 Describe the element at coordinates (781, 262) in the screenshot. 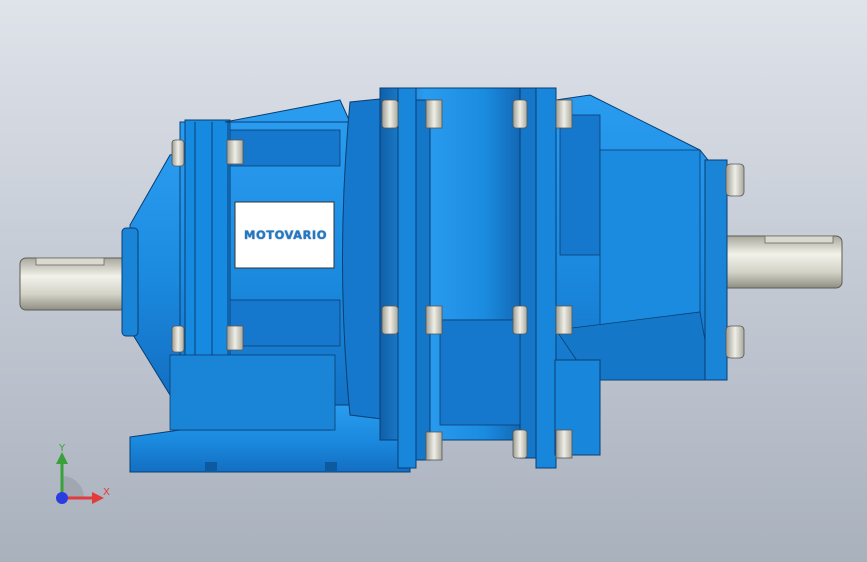

I see `right-shaft` at that location.